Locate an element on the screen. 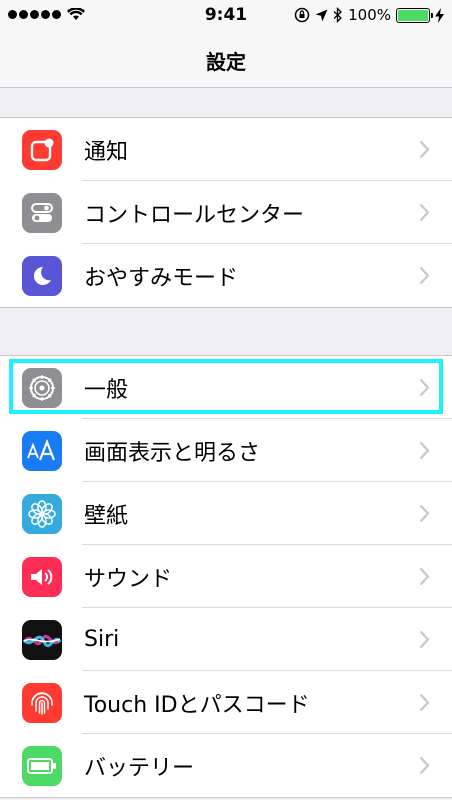 The width and height of the screenshot is (452, 800). settings-row-sounds: サウンド is located at coordinates (226, 576).